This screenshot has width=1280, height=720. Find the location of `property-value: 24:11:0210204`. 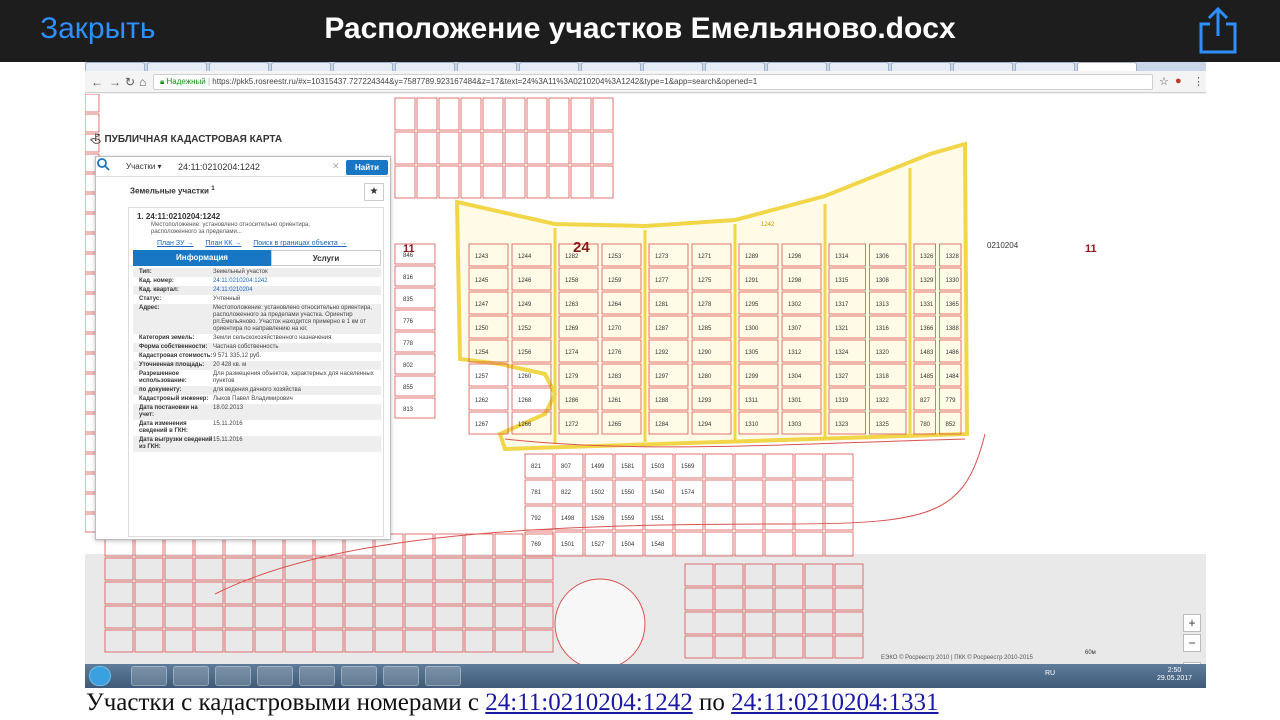

property-value: 24:11:0210204 is located at coordinates (297, 290).